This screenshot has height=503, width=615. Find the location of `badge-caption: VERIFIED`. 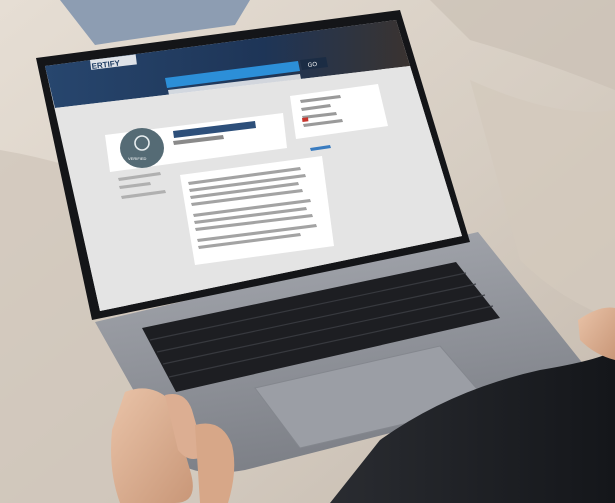

badge-caption: VERIFIED is located at coordinates (137, 158).